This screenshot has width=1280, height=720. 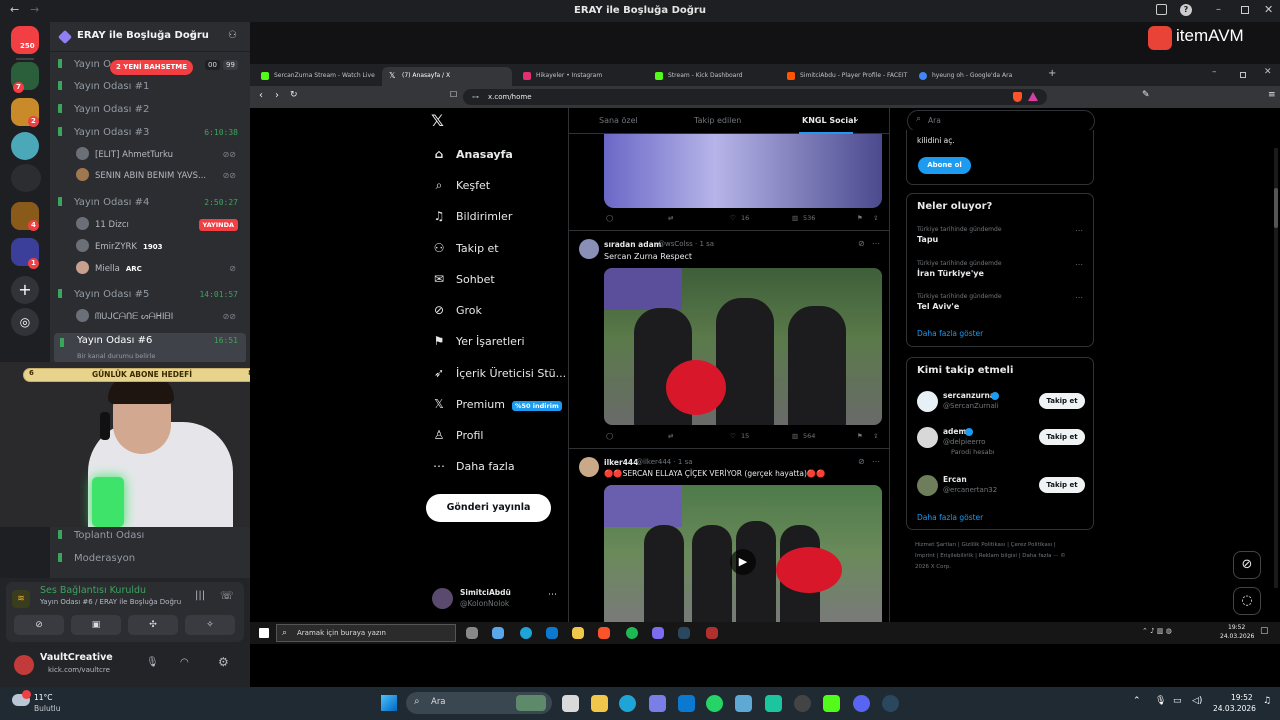 What do you see at coordinates (93, 590) in the screenshot?
I see `voice-status: Ses Bağlantısı Kuruldu` at bounding box center [93, 590].